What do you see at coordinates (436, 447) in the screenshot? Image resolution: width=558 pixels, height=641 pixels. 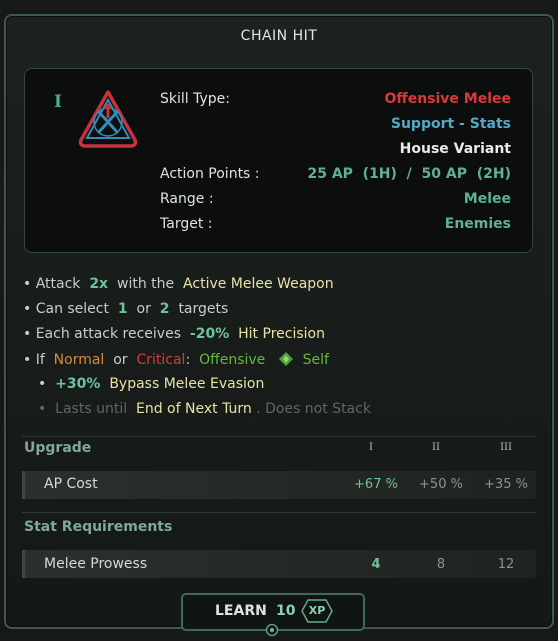 I see `upgrade-col-2: II` at bounding box center [436, 447].